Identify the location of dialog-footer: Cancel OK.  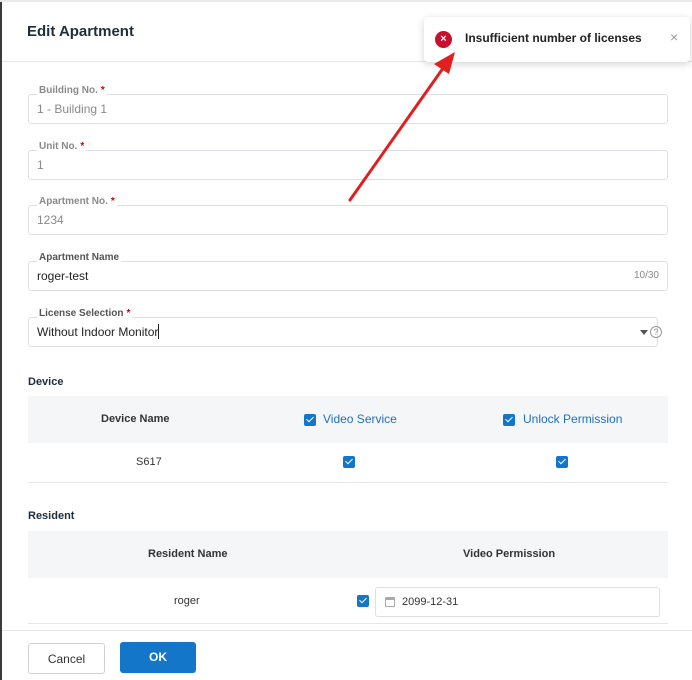
(347, 655).